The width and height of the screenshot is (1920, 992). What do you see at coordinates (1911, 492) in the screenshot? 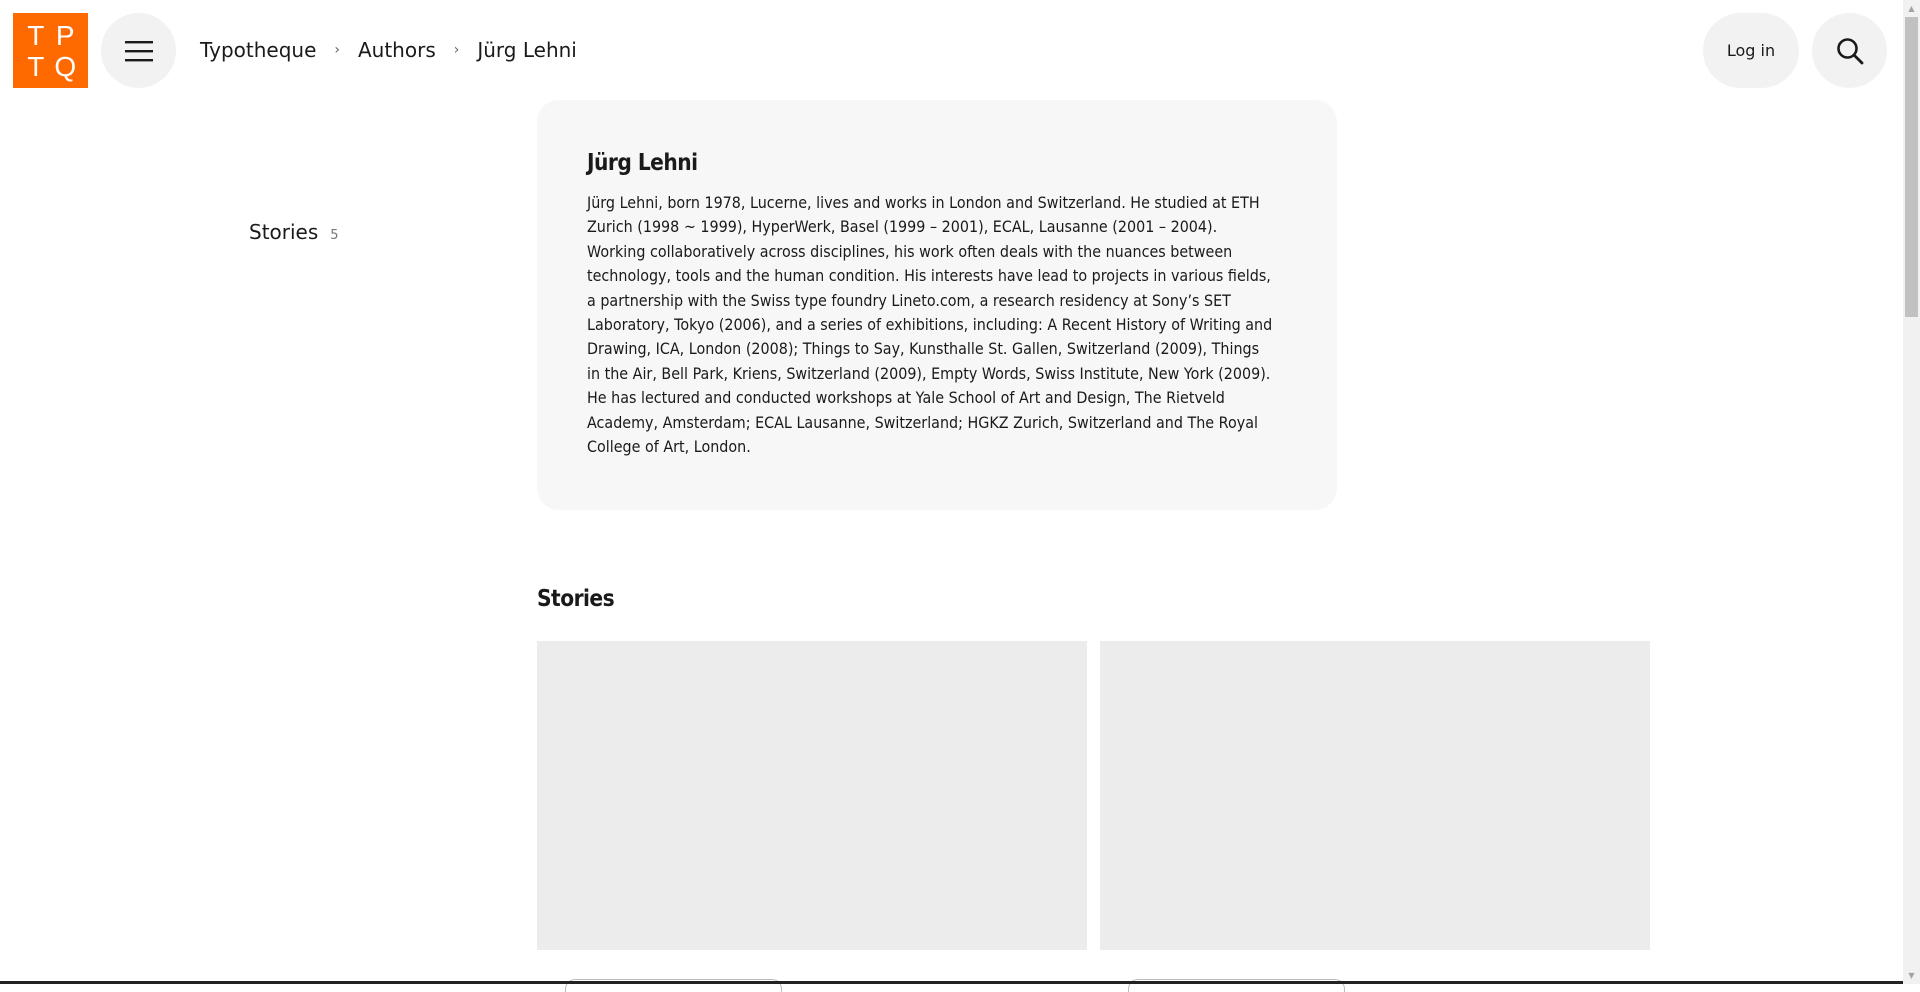
I see `page-scrollbar: ▲ ▼` at bounding box center [1911, 492].